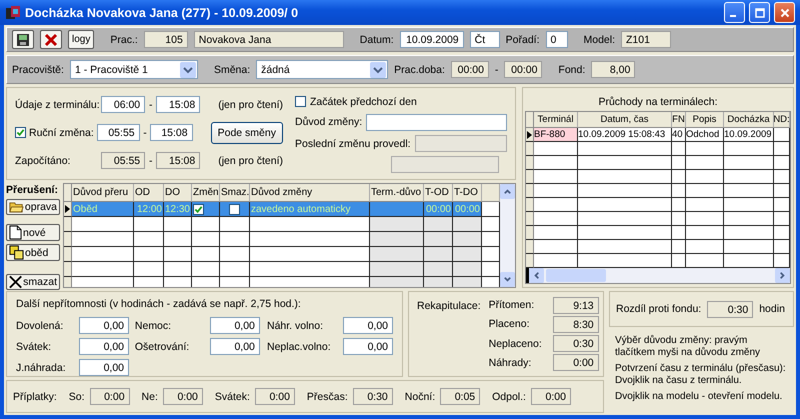  I want to click on table-cell: 40, so click(679, 135).